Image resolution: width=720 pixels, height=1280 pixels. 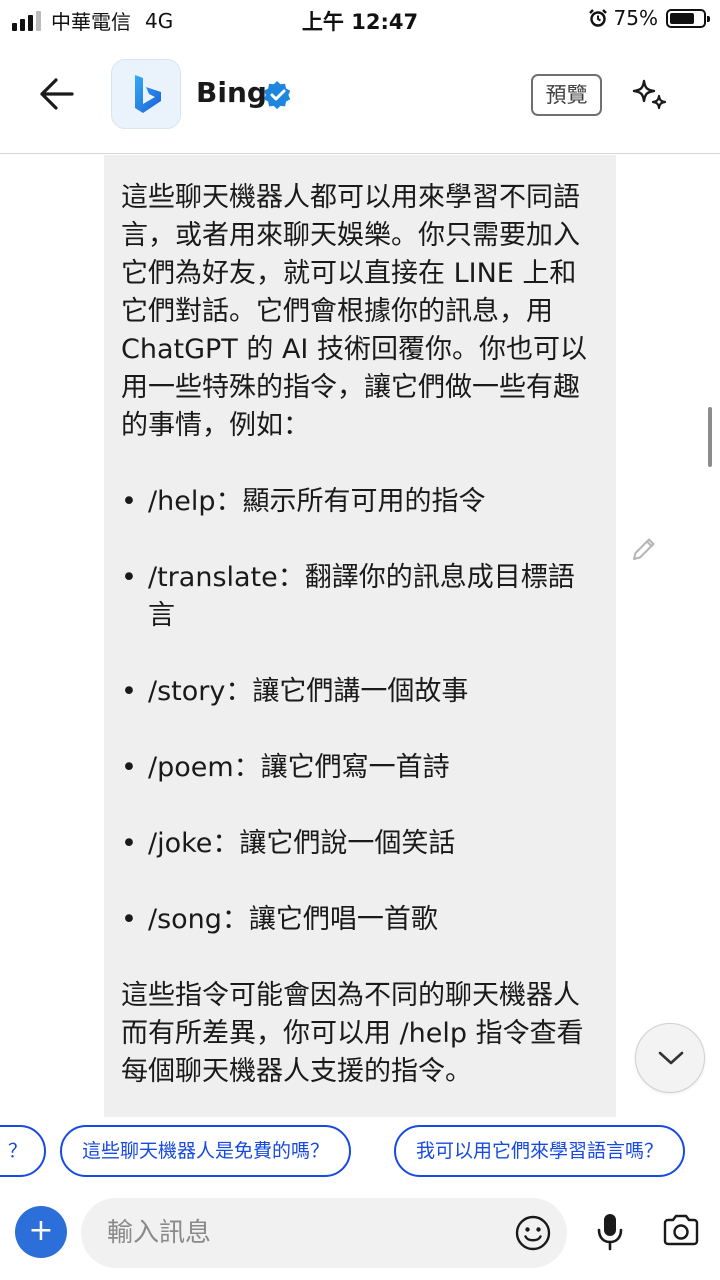 I want to click on suggestion-chip: ？, so click(x=23, y=1151).